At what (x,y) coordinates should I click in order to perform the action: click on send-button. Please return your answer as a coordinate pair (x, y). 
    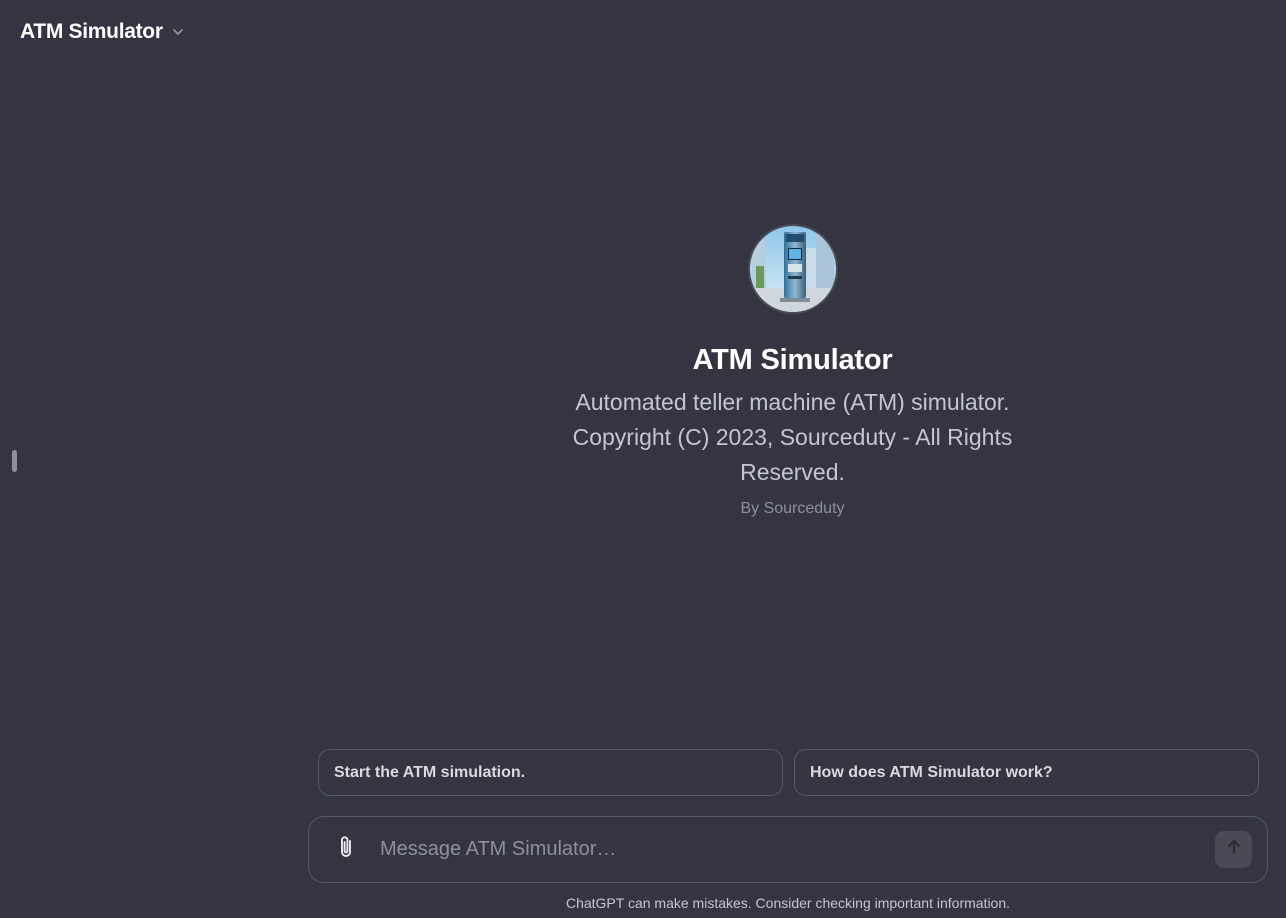
    Looking at the image, I should click on (1233, 849).